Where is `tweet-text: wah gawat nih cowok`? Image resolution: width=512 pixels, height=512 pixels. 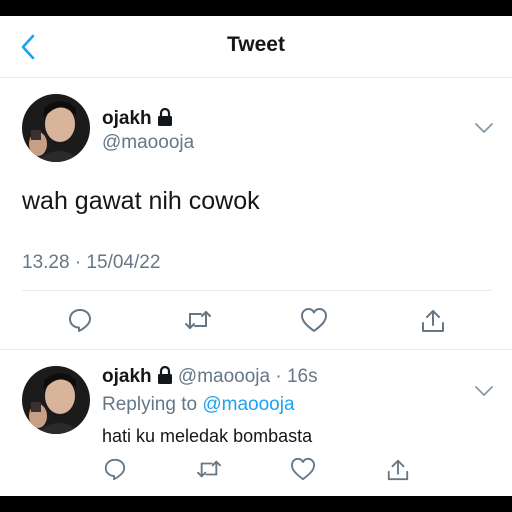 tweet-text: wah gawat nih cowok is located at coordinates (141, 201).